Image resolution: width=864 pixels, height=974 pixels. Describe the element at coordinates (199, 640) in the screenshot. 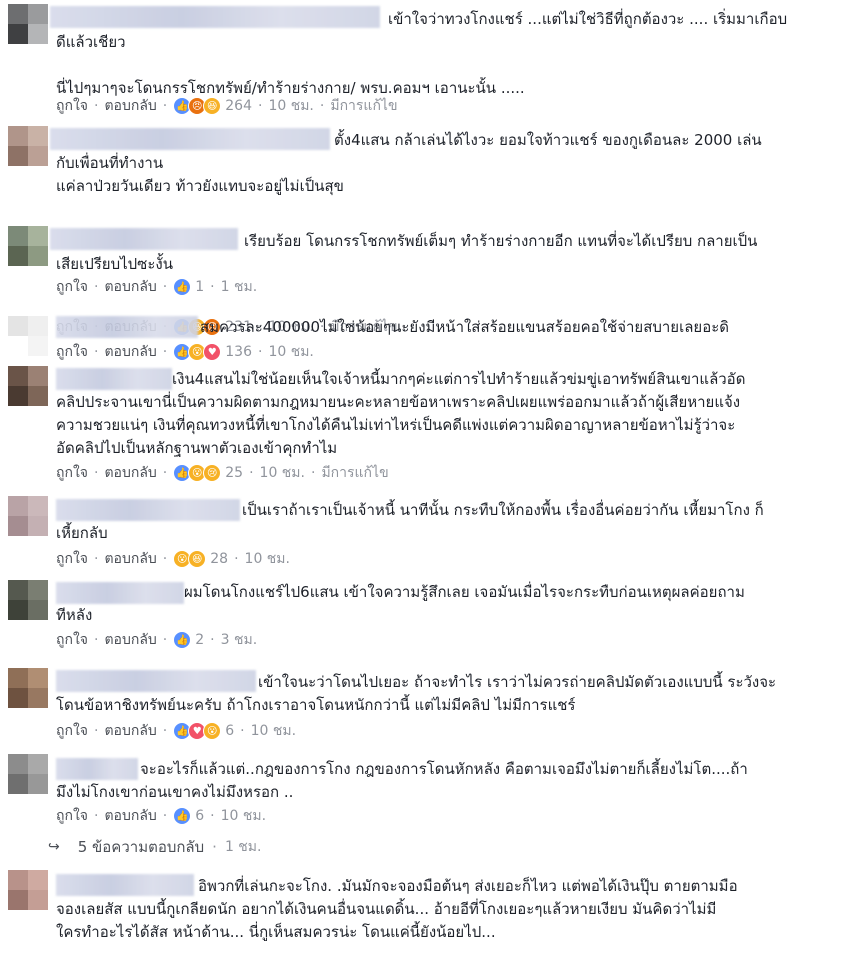

I see `reaction-count: 2` at that location.